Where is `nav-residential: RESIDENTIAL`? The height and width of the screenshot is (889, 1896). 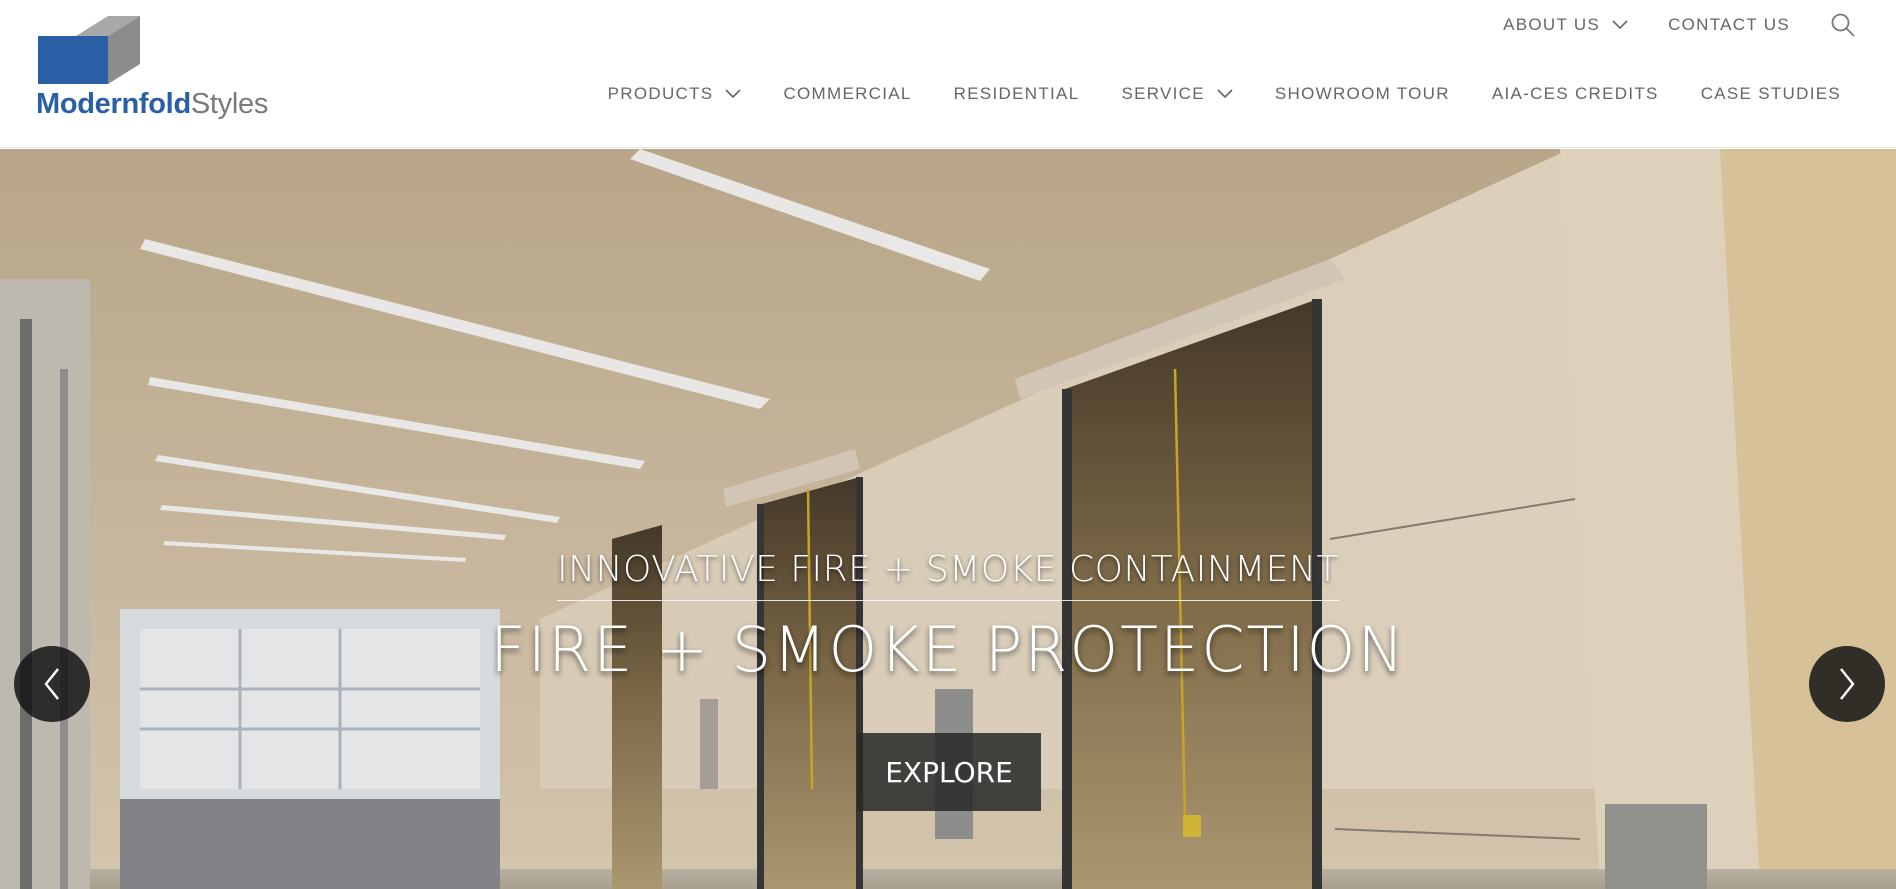 nav-residential: RESIDENTIAL is located at coordinates (1017, 94).